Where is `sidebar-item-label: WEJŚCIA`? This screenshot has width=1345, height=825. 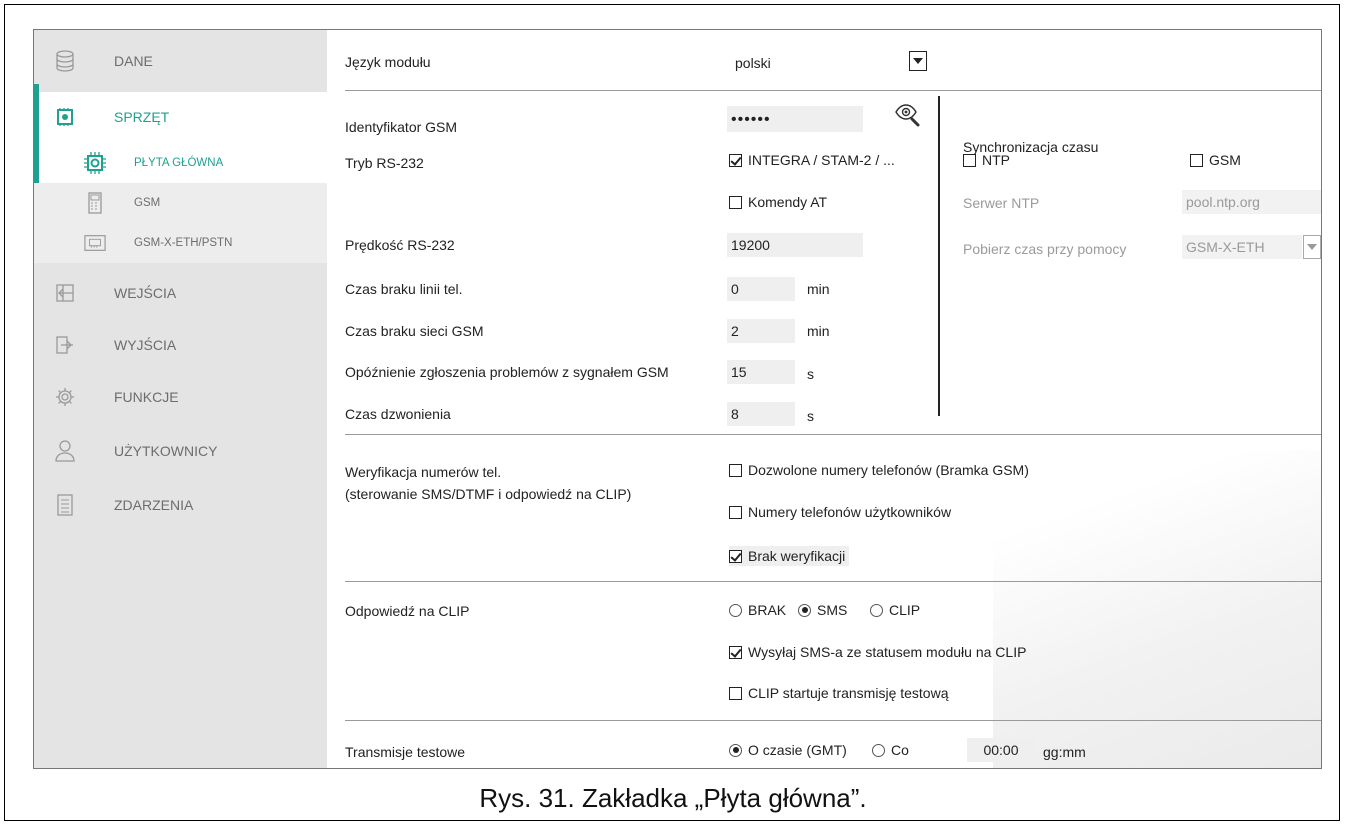
sidebar-item-label: WEJŚCIA is located at coordinates (145, 293).